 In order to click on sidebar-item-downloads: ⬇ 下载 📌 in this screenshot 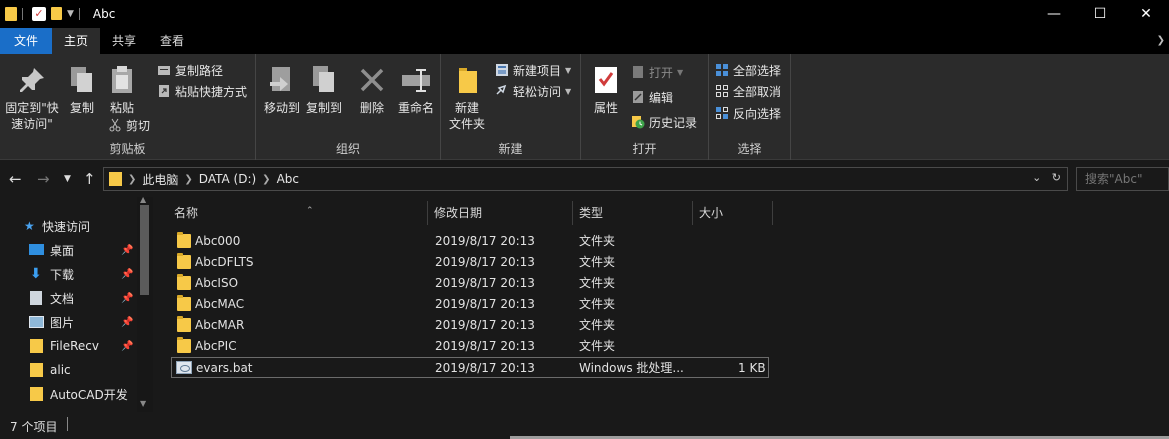, I will do `click(76, 274)`.